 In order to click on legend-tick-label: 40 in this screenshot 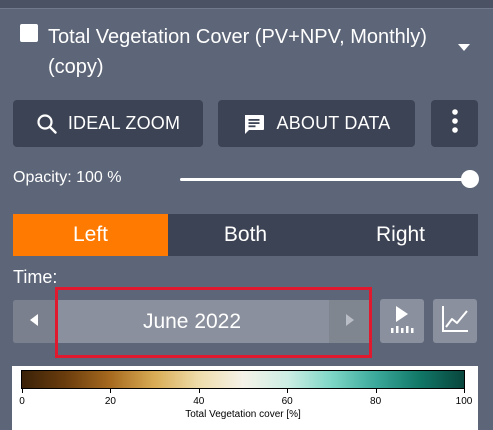, I will do `click(199, 401)`.